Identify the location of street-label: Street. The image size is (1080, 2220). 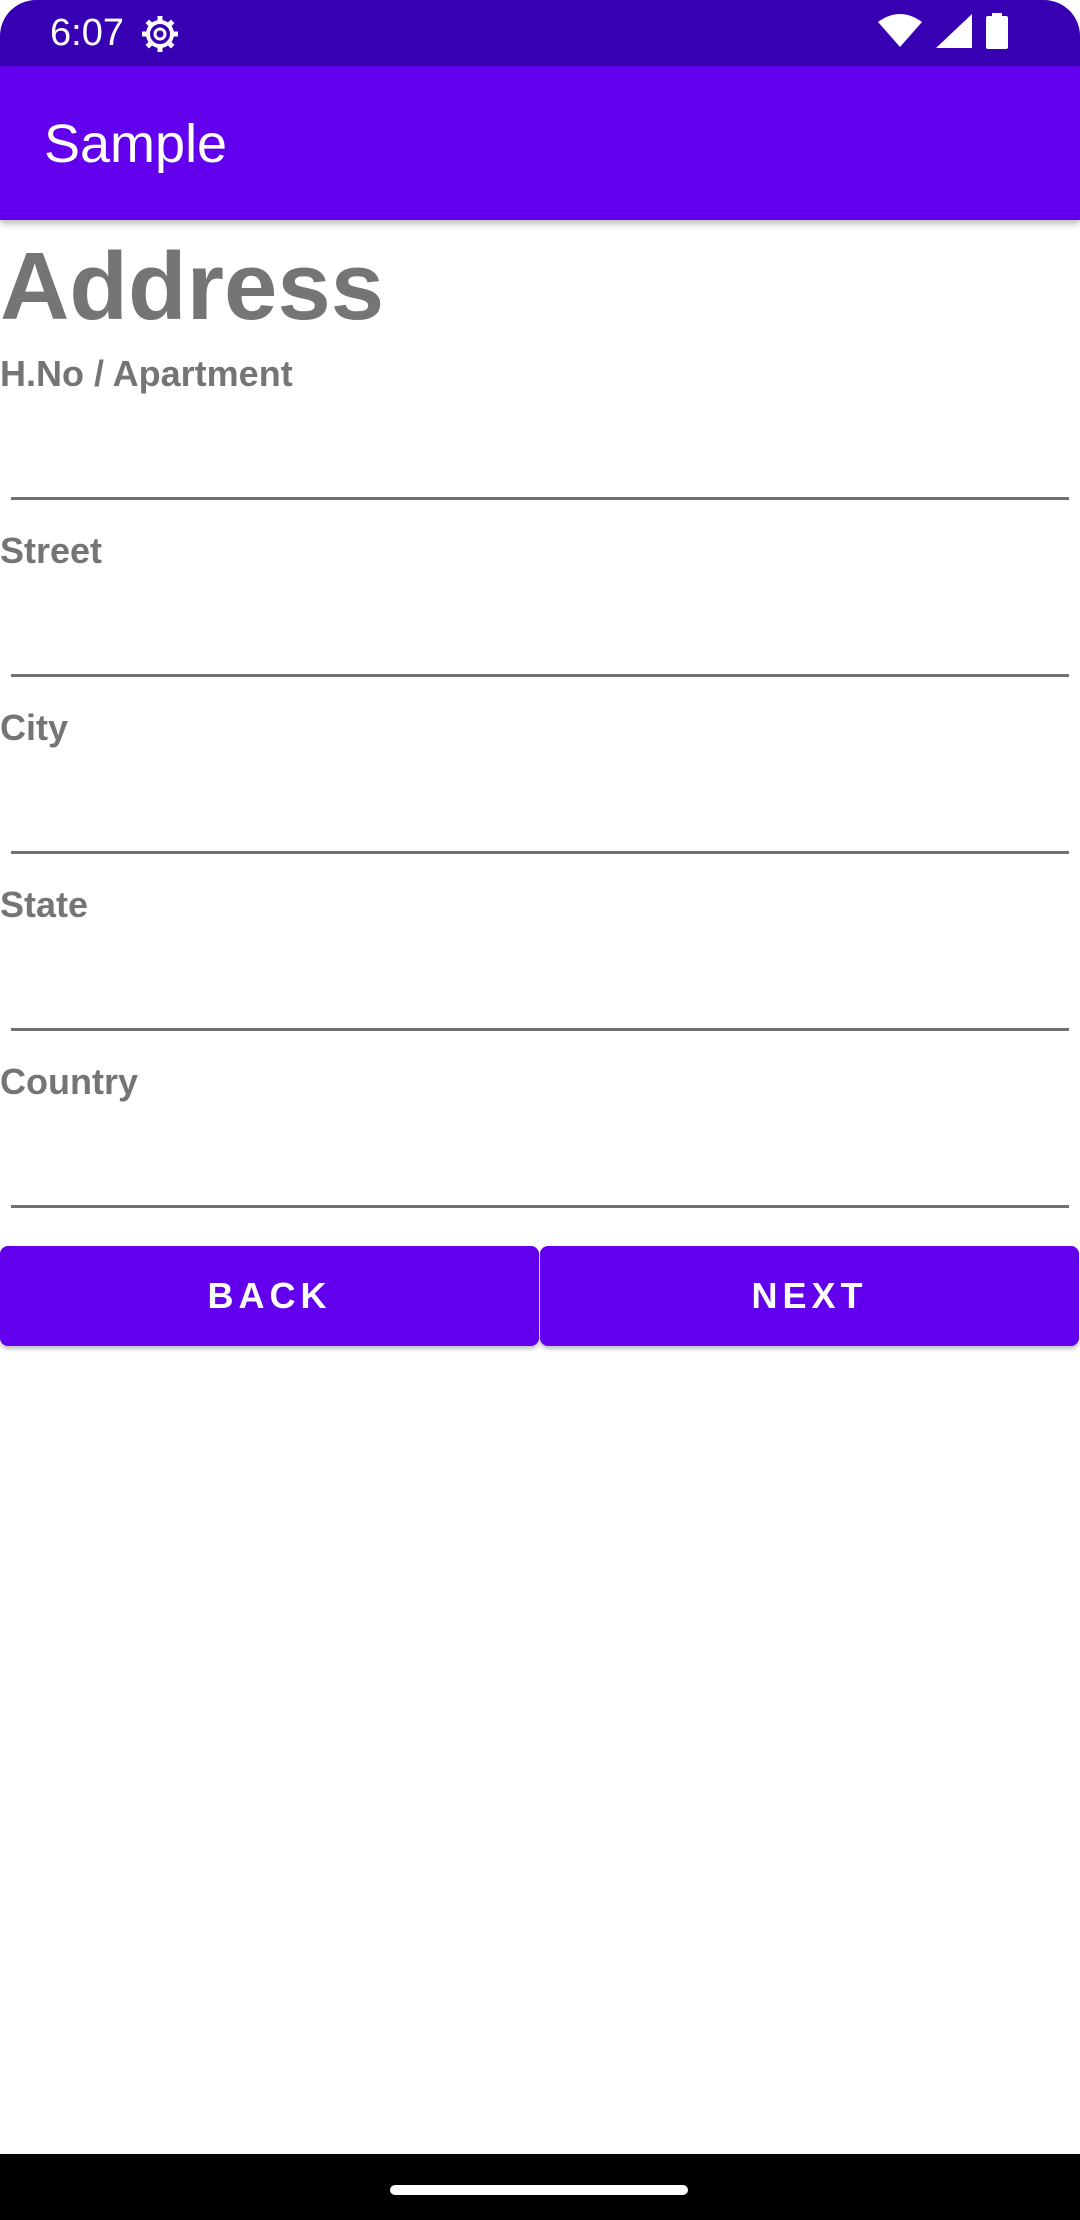
(51, 550).